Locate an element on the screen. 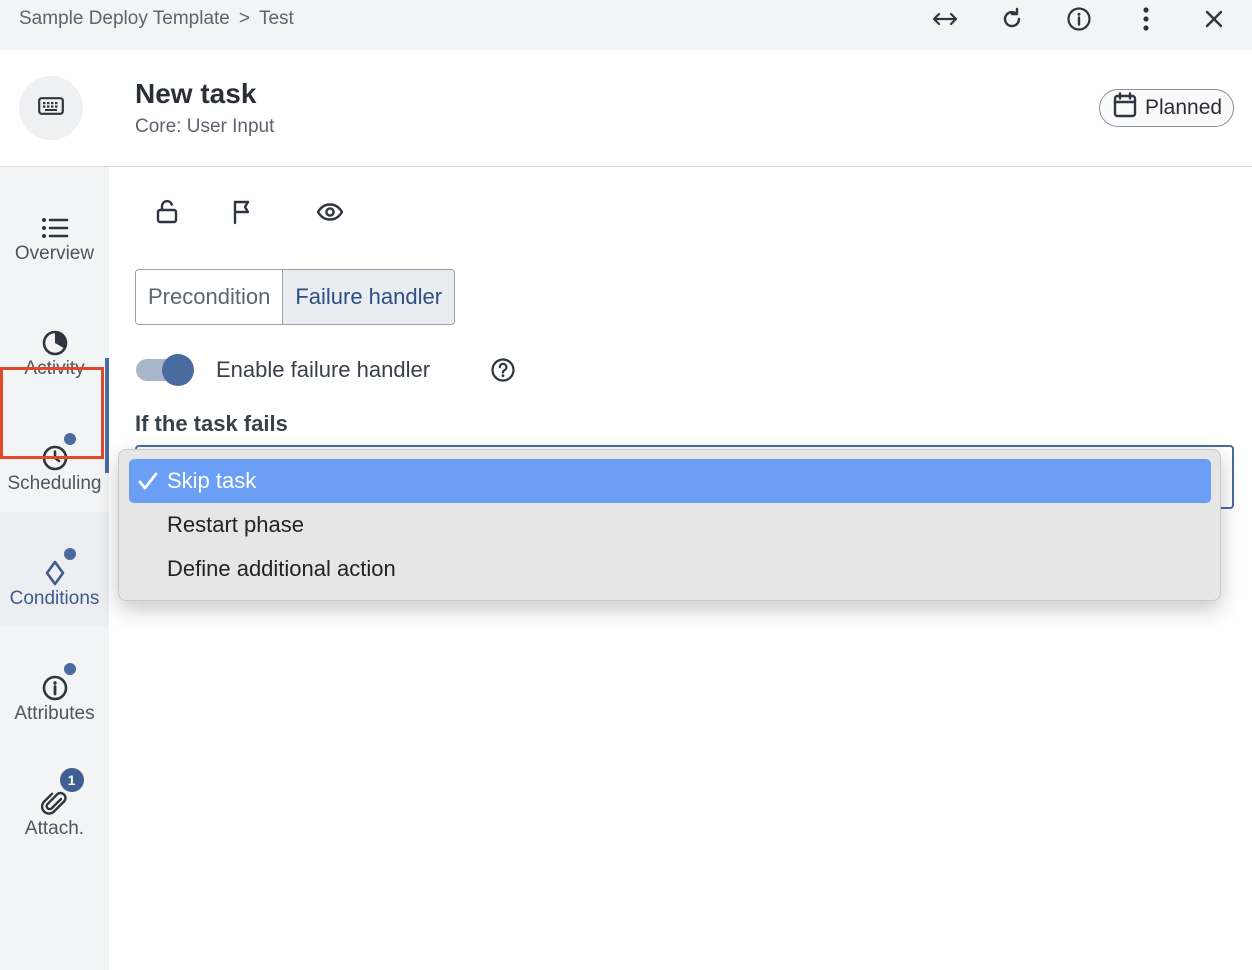  condition-tabs: Precondition Failure handler is located at coordinates (295, 297).